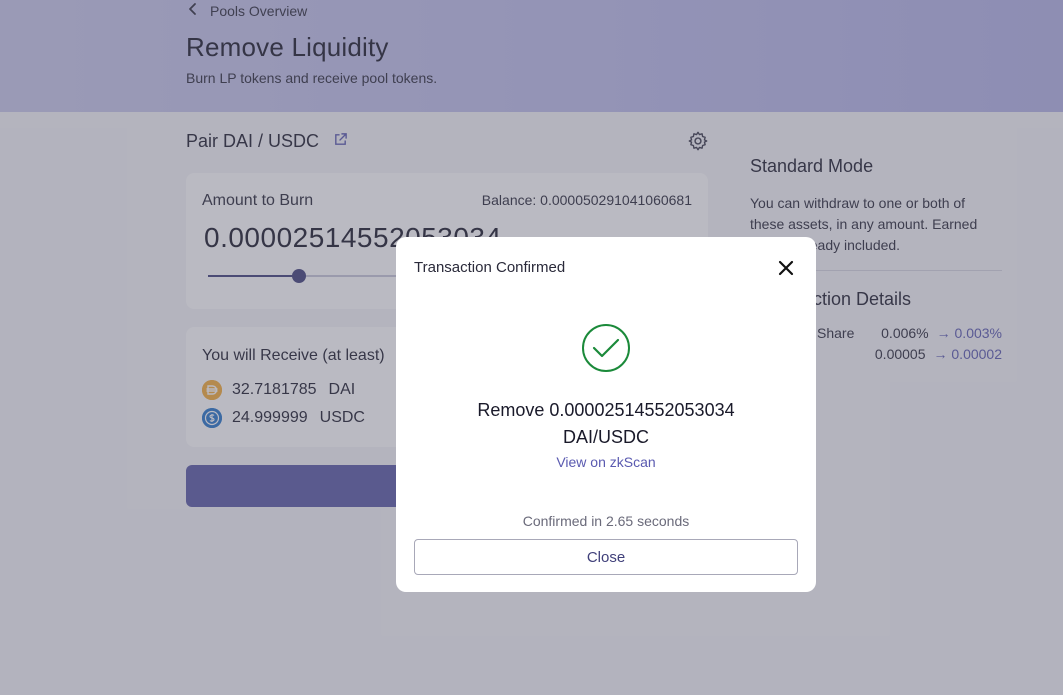 The height and width of the screenshot is (695, 1063). What do you see at coordinates (606, 462) in the screenshot?
I see `view-on-zkscan-link: View on zkScan` at bounding box center [606, 462].